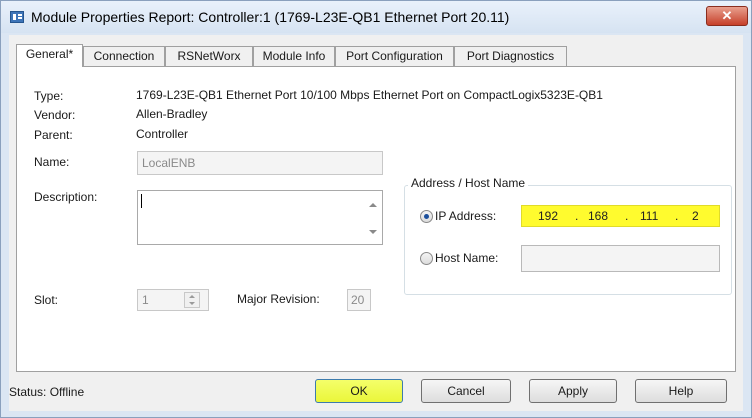 The height and width of the screenshot is (418, 752). Describe the element at coordinates (278, 299) in the screenshot. I see `major-revision-label: Major Revision:` at that location.